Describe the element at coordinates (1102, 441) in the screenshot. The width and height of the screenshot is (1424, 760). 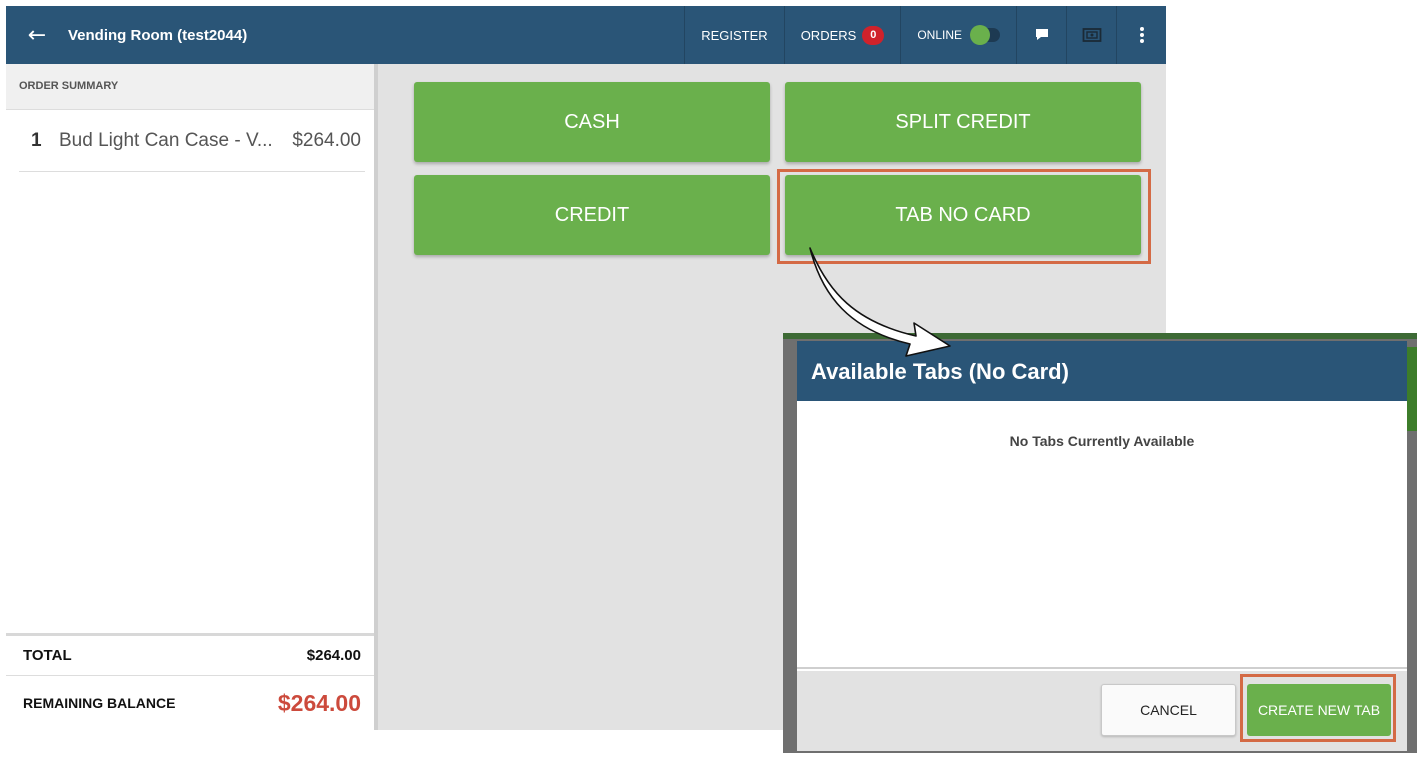
I see `empty-tabs-message: No Tabs Currently Available` at that location.